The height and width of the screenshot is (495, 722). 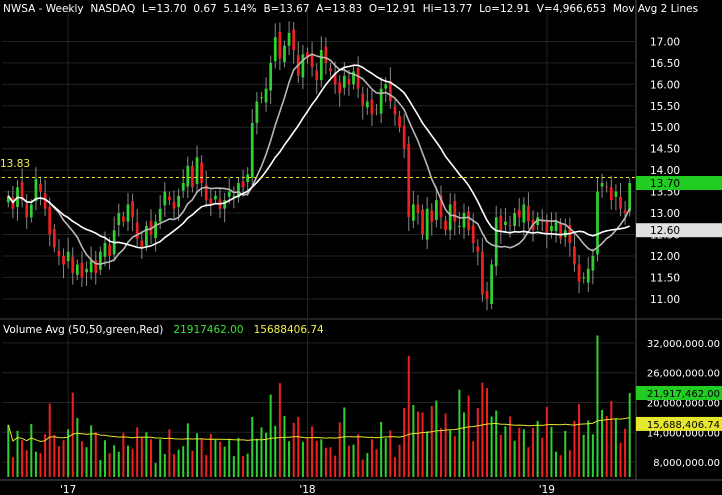 I want to click on volume-avg-tag: 21,917,462.00, so click(x=679, y=392).